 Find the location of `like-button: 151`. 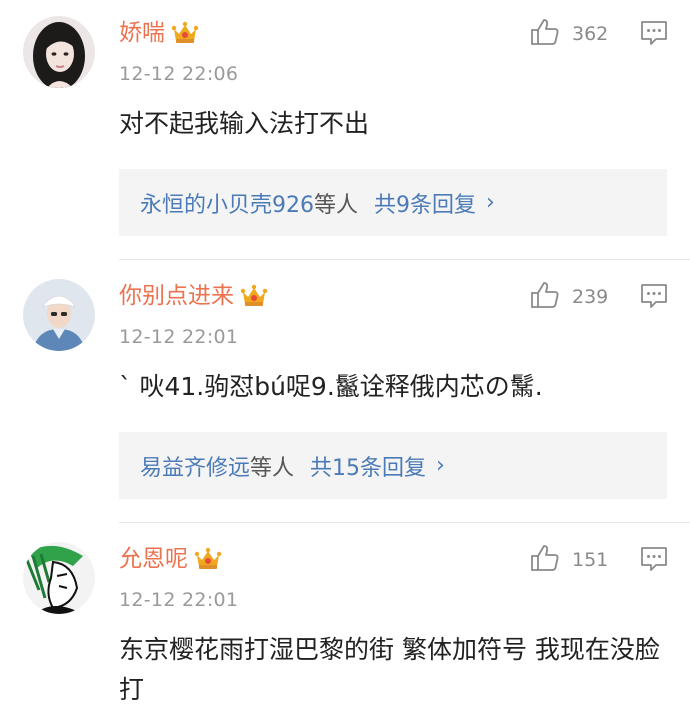

like-button: 151 is located at coordinates (569, 560).